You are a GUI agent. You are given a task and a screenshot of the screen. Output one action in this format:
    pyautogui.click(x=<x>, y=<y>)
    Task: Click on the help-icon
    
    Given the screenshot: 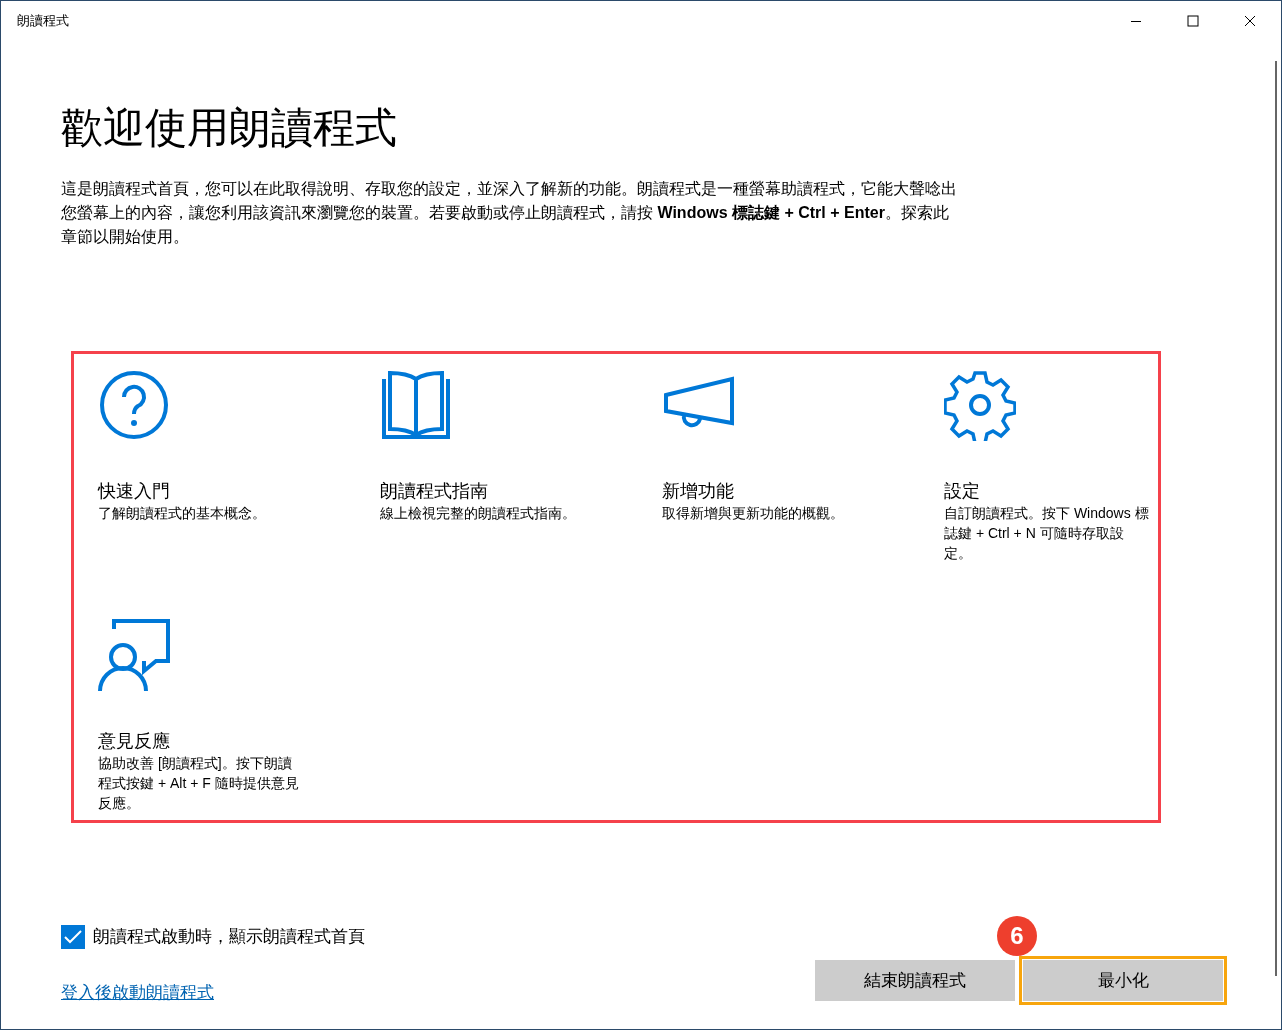 What is the action you would take?
    pyautogui.click(x=134, y=405)
    